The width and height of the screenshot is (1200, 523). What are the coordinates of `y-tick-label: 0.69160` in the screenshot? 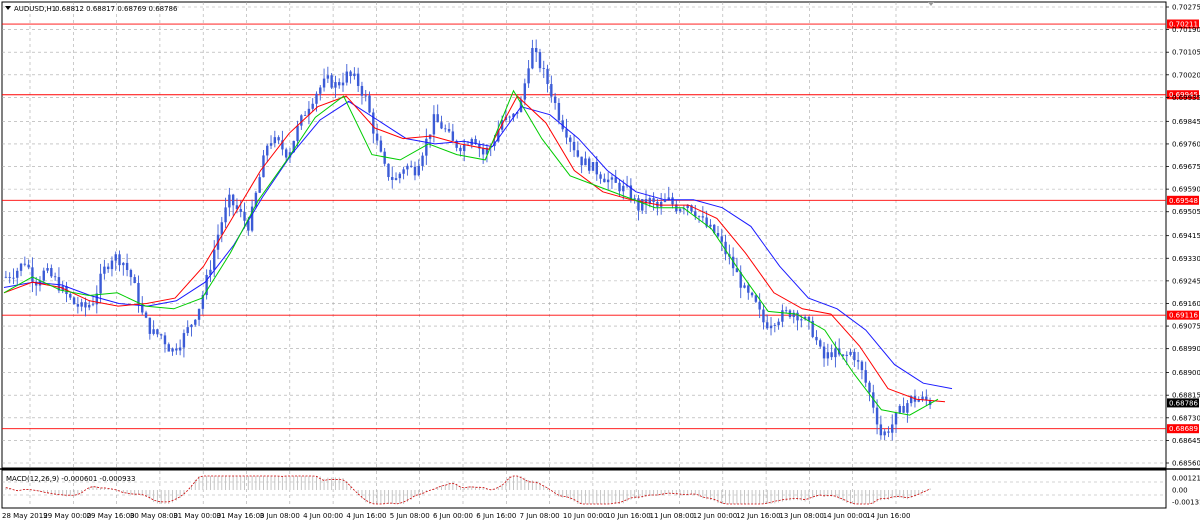 It's located at (1186, 304).